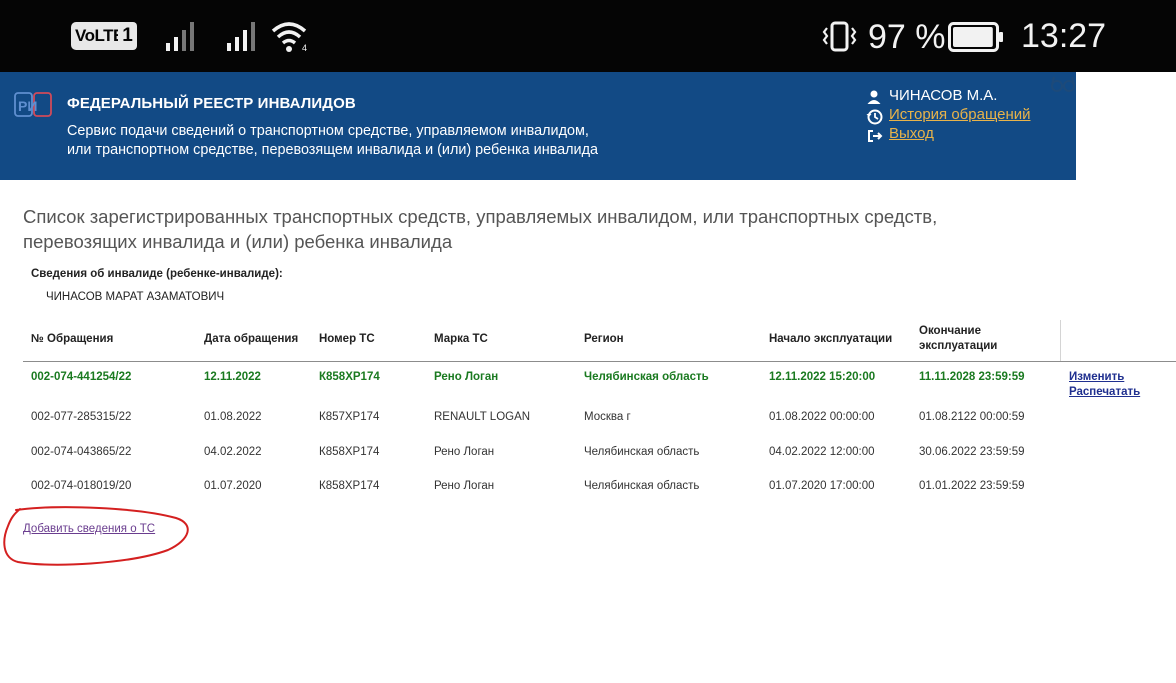 This screenshot has height=683, width=1176. I want to click on history-link: История обращений, so click(960, 114).